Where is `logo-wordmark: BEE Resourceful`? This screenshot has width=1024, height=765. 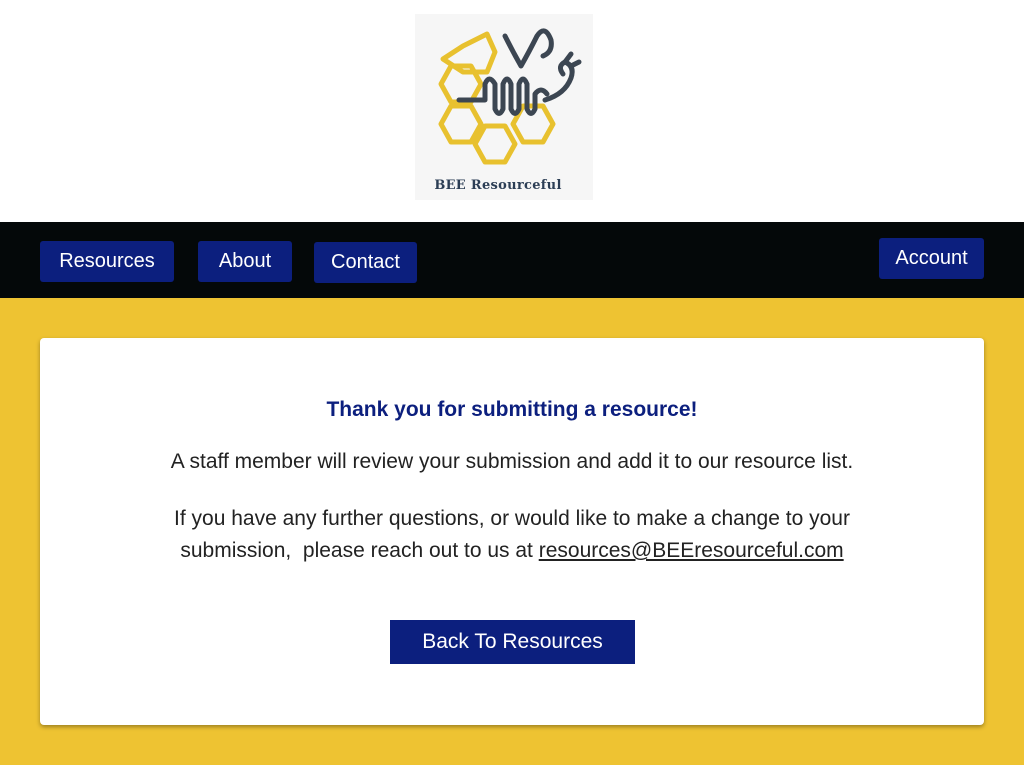
logo-wordmark: BEE Resourceful is located at coordinates (498, 185).